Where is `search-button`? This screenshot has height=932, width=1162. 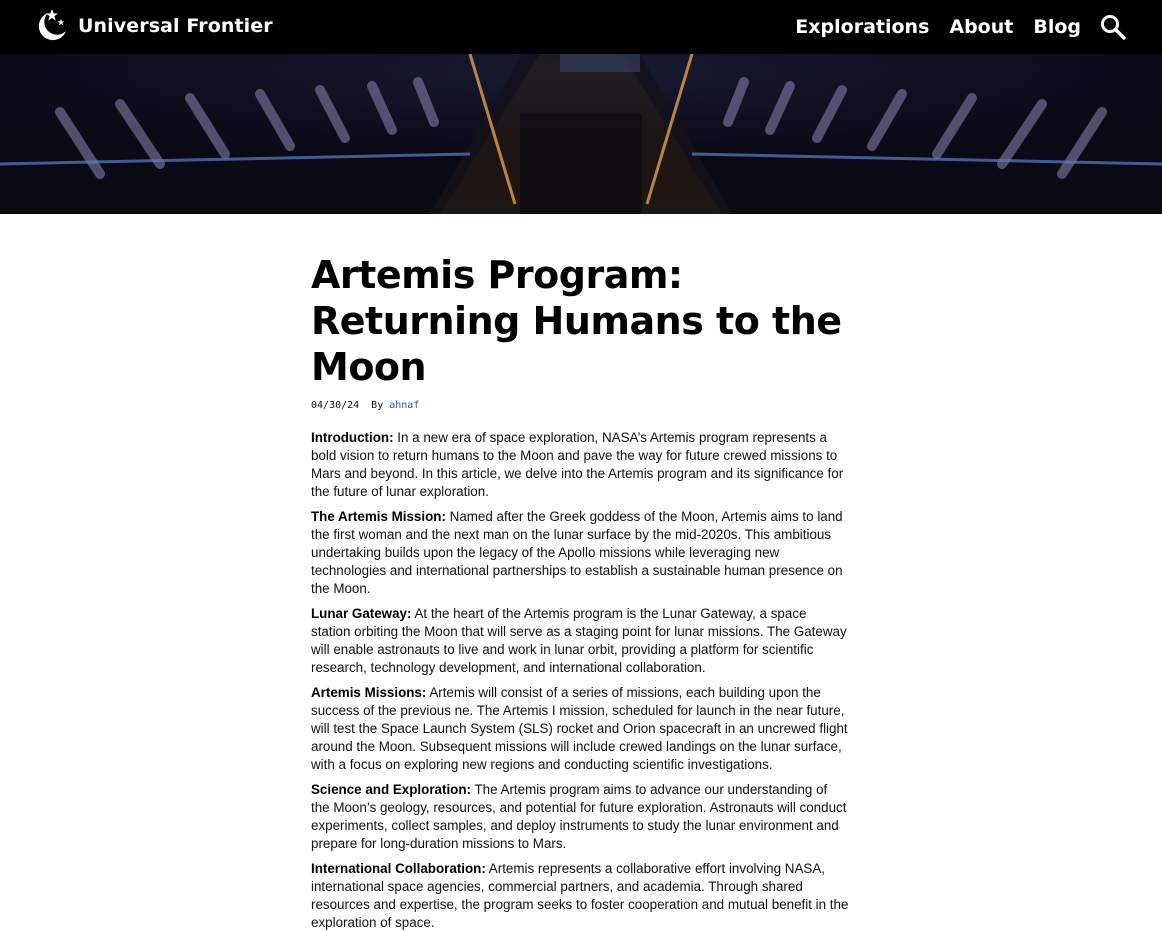 search-button is located at coordinates (1113, 27).